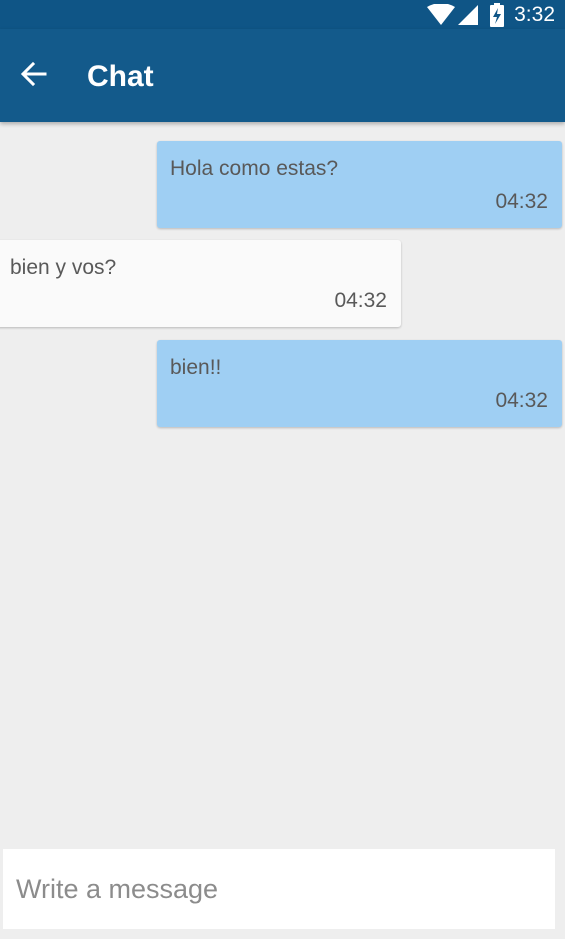 This screenshot has height=939, width=565. I want to click on status-icons: 3:32, so click(491, 14).